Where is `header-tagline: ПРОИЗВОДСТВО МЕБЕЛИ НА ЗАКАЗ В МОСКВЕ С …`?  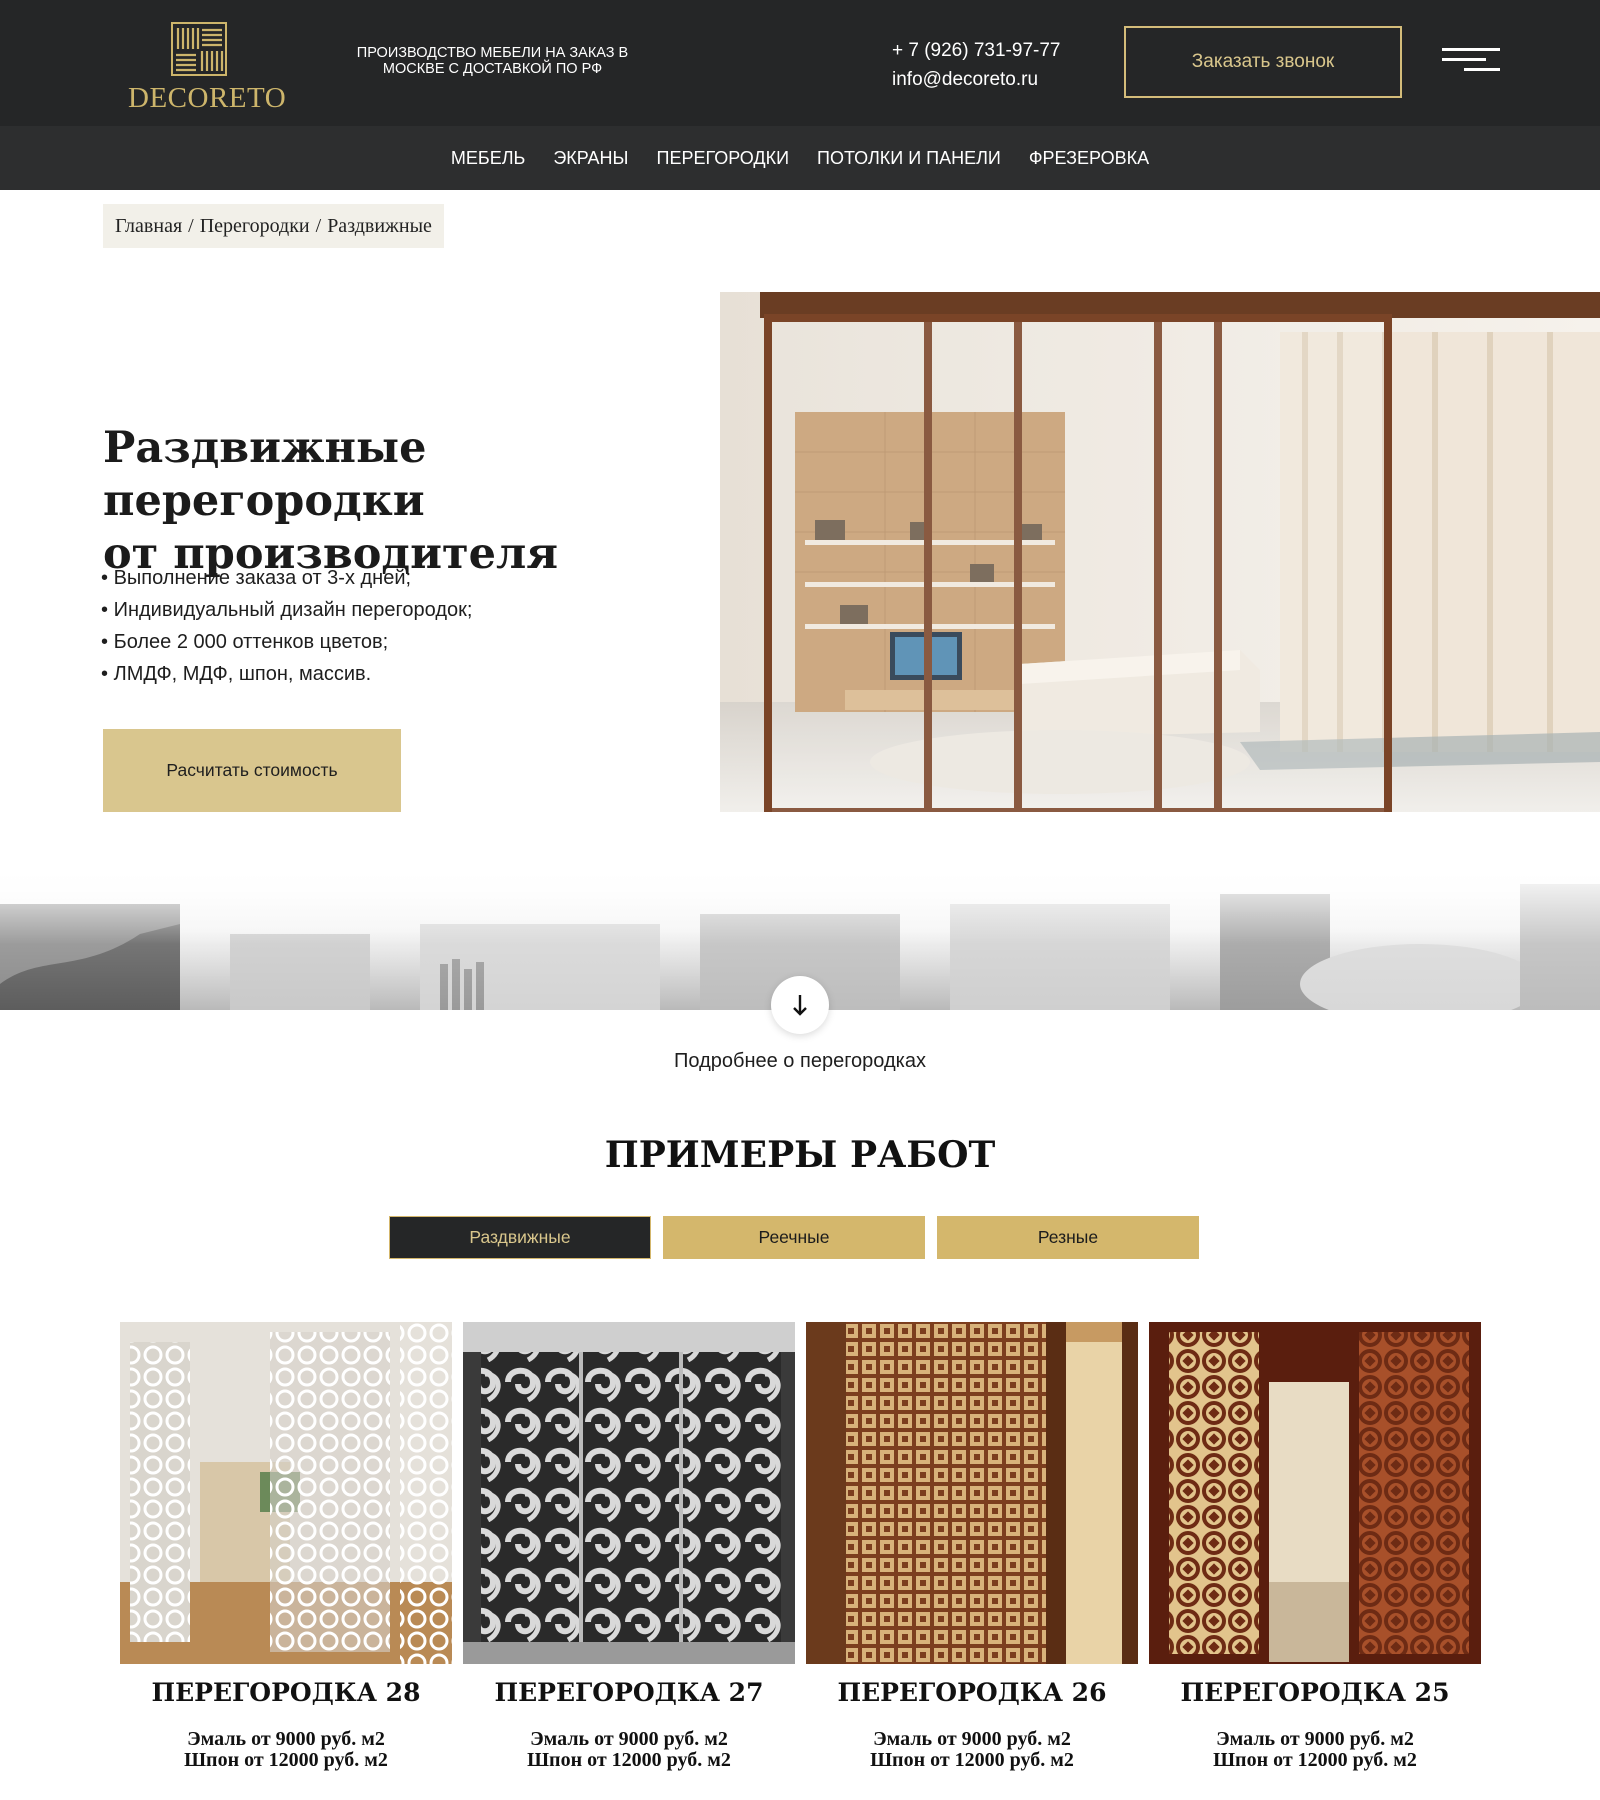
header-tagline: ПРОИЗВОДСТВО МЕБЕЛИ НА ЗАКАЗ В МОСКВЕ С … is located at coordinates (492, 61).